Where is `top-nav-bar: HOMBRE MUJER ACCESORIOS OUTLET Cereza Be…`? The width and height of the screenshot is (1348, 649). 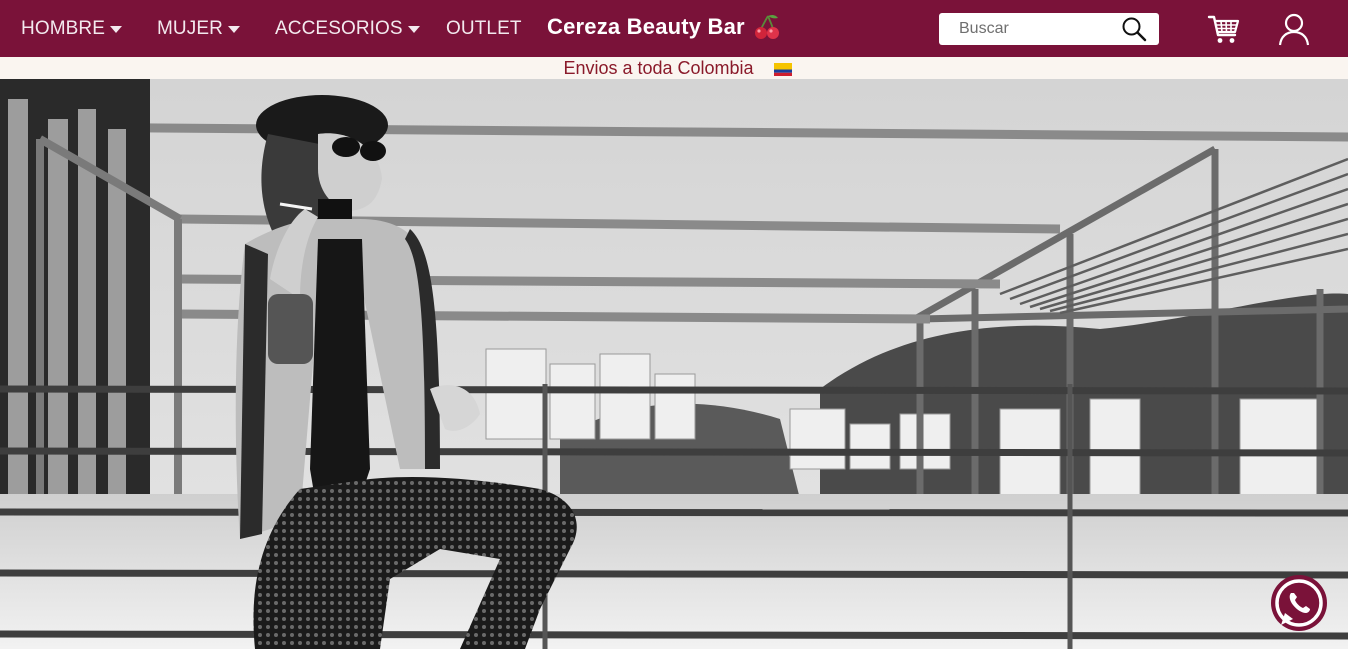 top-nav-bar: HOMBRE MUJER ACCESORIOS OUTLET Cereza Be… is located at coordinates (674, 28).